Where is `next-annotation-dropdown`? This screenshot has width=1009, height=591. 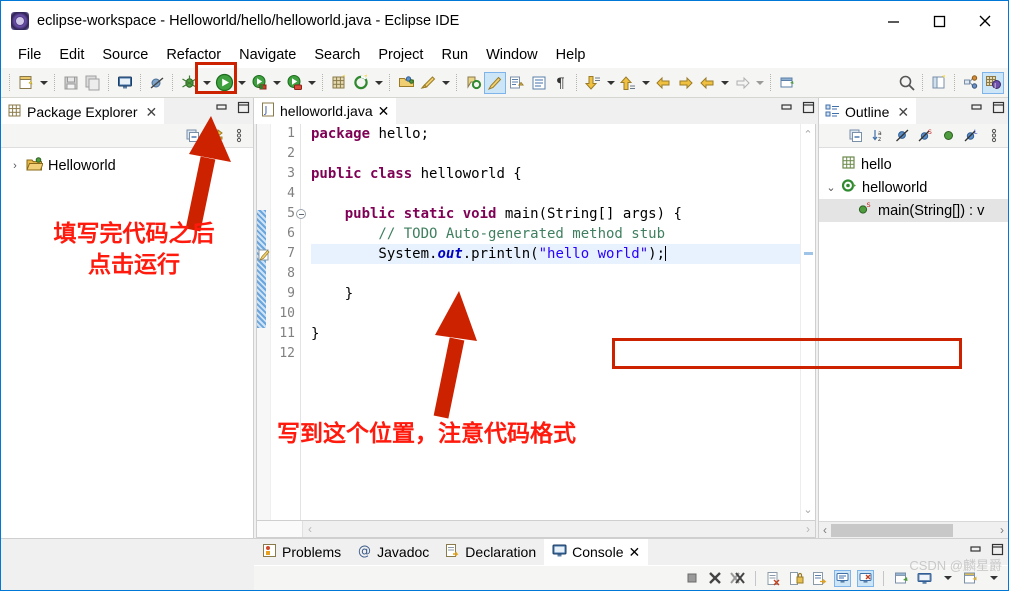 next-annotation-dropdown is located at coordinates (610, 83).